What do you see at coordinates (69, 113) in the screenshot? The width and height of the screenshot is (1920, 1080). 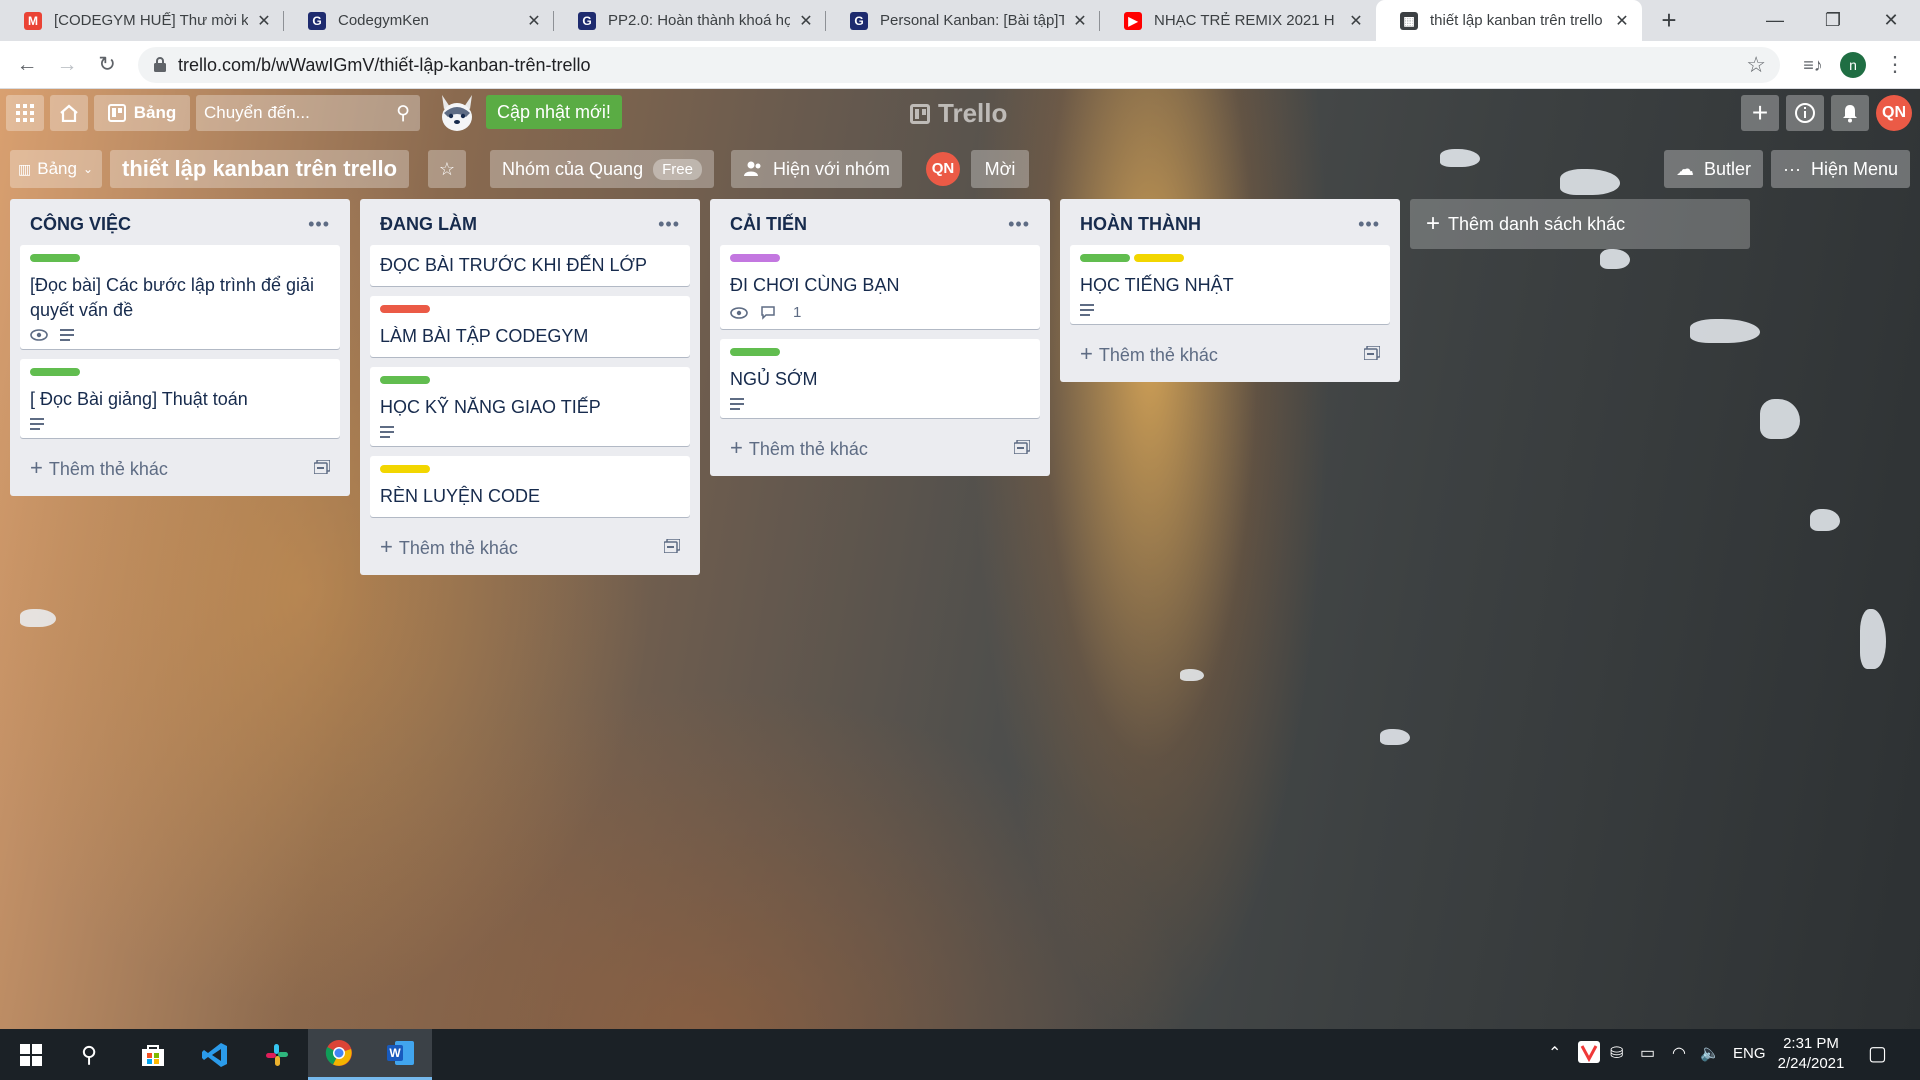 I see `home-icon` at bounding box center [69, 113].